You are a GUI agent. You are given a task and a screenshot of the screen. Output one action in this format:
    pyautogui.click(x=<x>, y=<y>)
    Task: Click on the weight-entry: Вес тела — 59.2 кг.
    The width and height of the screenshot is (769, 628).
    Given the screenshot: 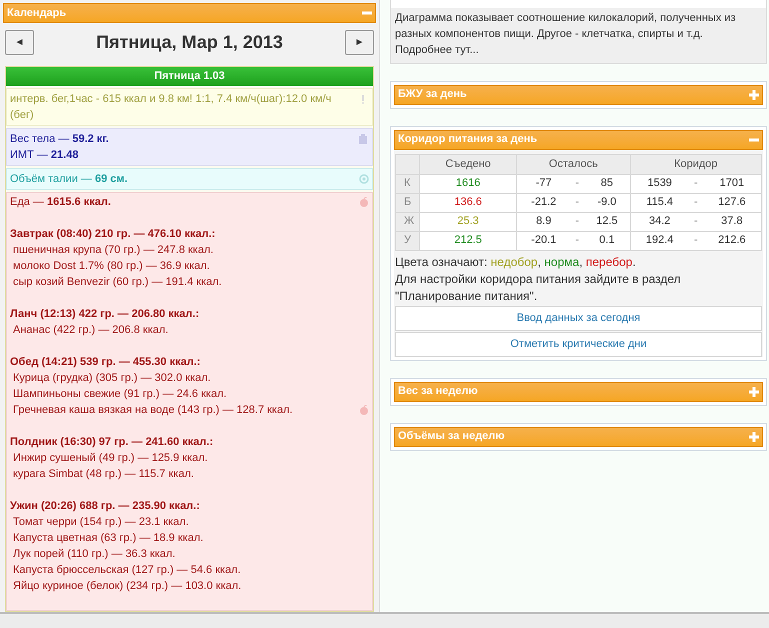 What is the action you would take?
    pyautogui.click(x=59, y=139)
    